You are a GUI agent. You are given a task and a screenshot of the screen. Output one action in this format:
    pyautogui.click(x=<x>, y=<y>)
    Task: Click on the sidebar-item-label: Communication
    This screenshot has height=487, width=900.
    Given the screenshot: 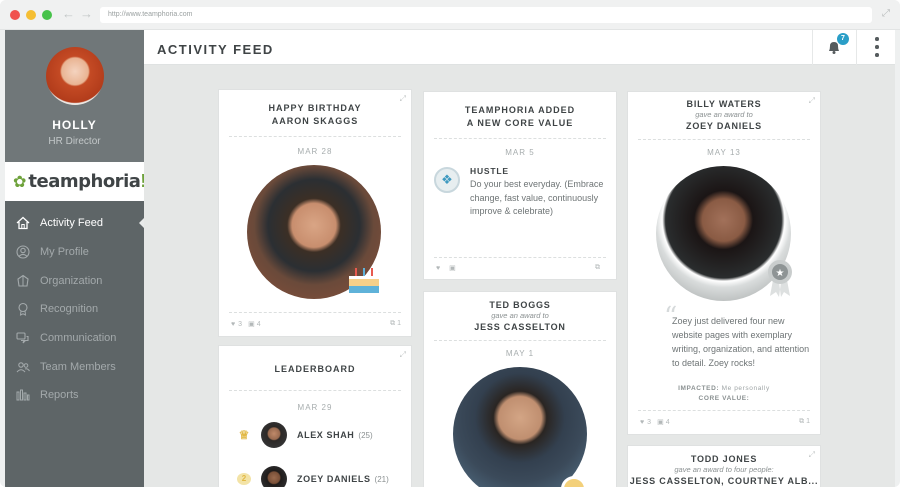 What is the action you would take?
    pyautogui.click(x=78, y=338)
    